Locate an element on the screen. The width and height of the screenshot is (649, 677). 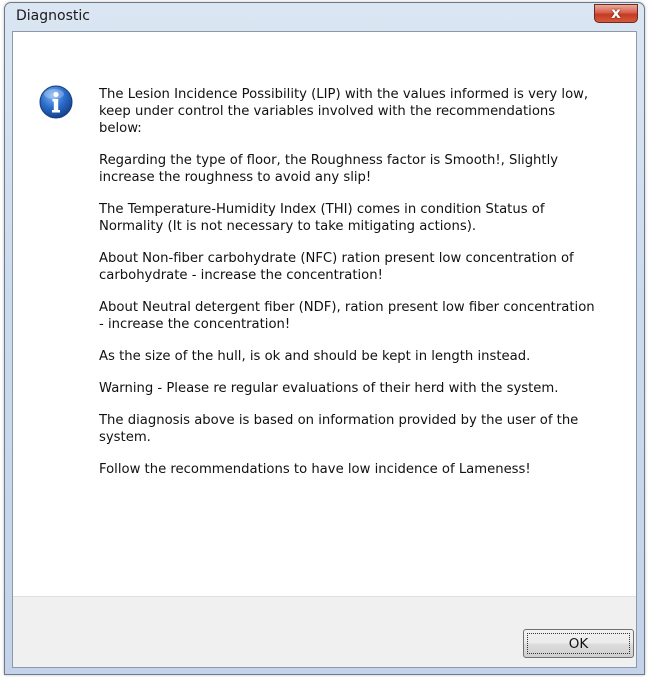
close-button: x is located at coordinates (616, 13).